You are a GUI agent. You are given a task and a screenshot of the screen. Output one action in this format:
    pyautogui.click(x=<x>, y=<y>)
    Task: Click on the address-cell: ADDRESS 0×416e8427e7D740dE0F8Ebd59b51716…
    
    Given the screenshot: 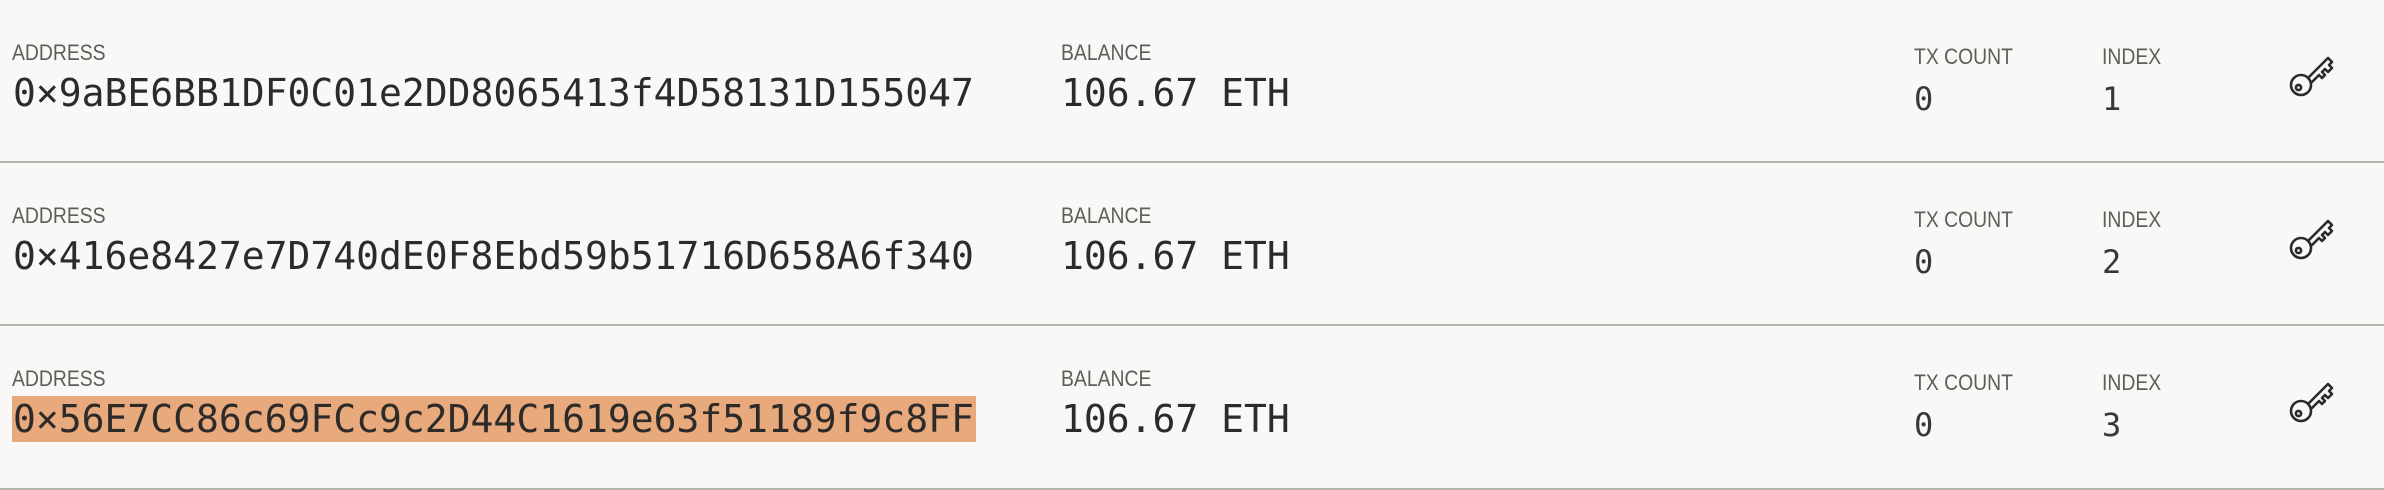 What is the action you would take?
    pyautogui.click(x=494, y=241)
    